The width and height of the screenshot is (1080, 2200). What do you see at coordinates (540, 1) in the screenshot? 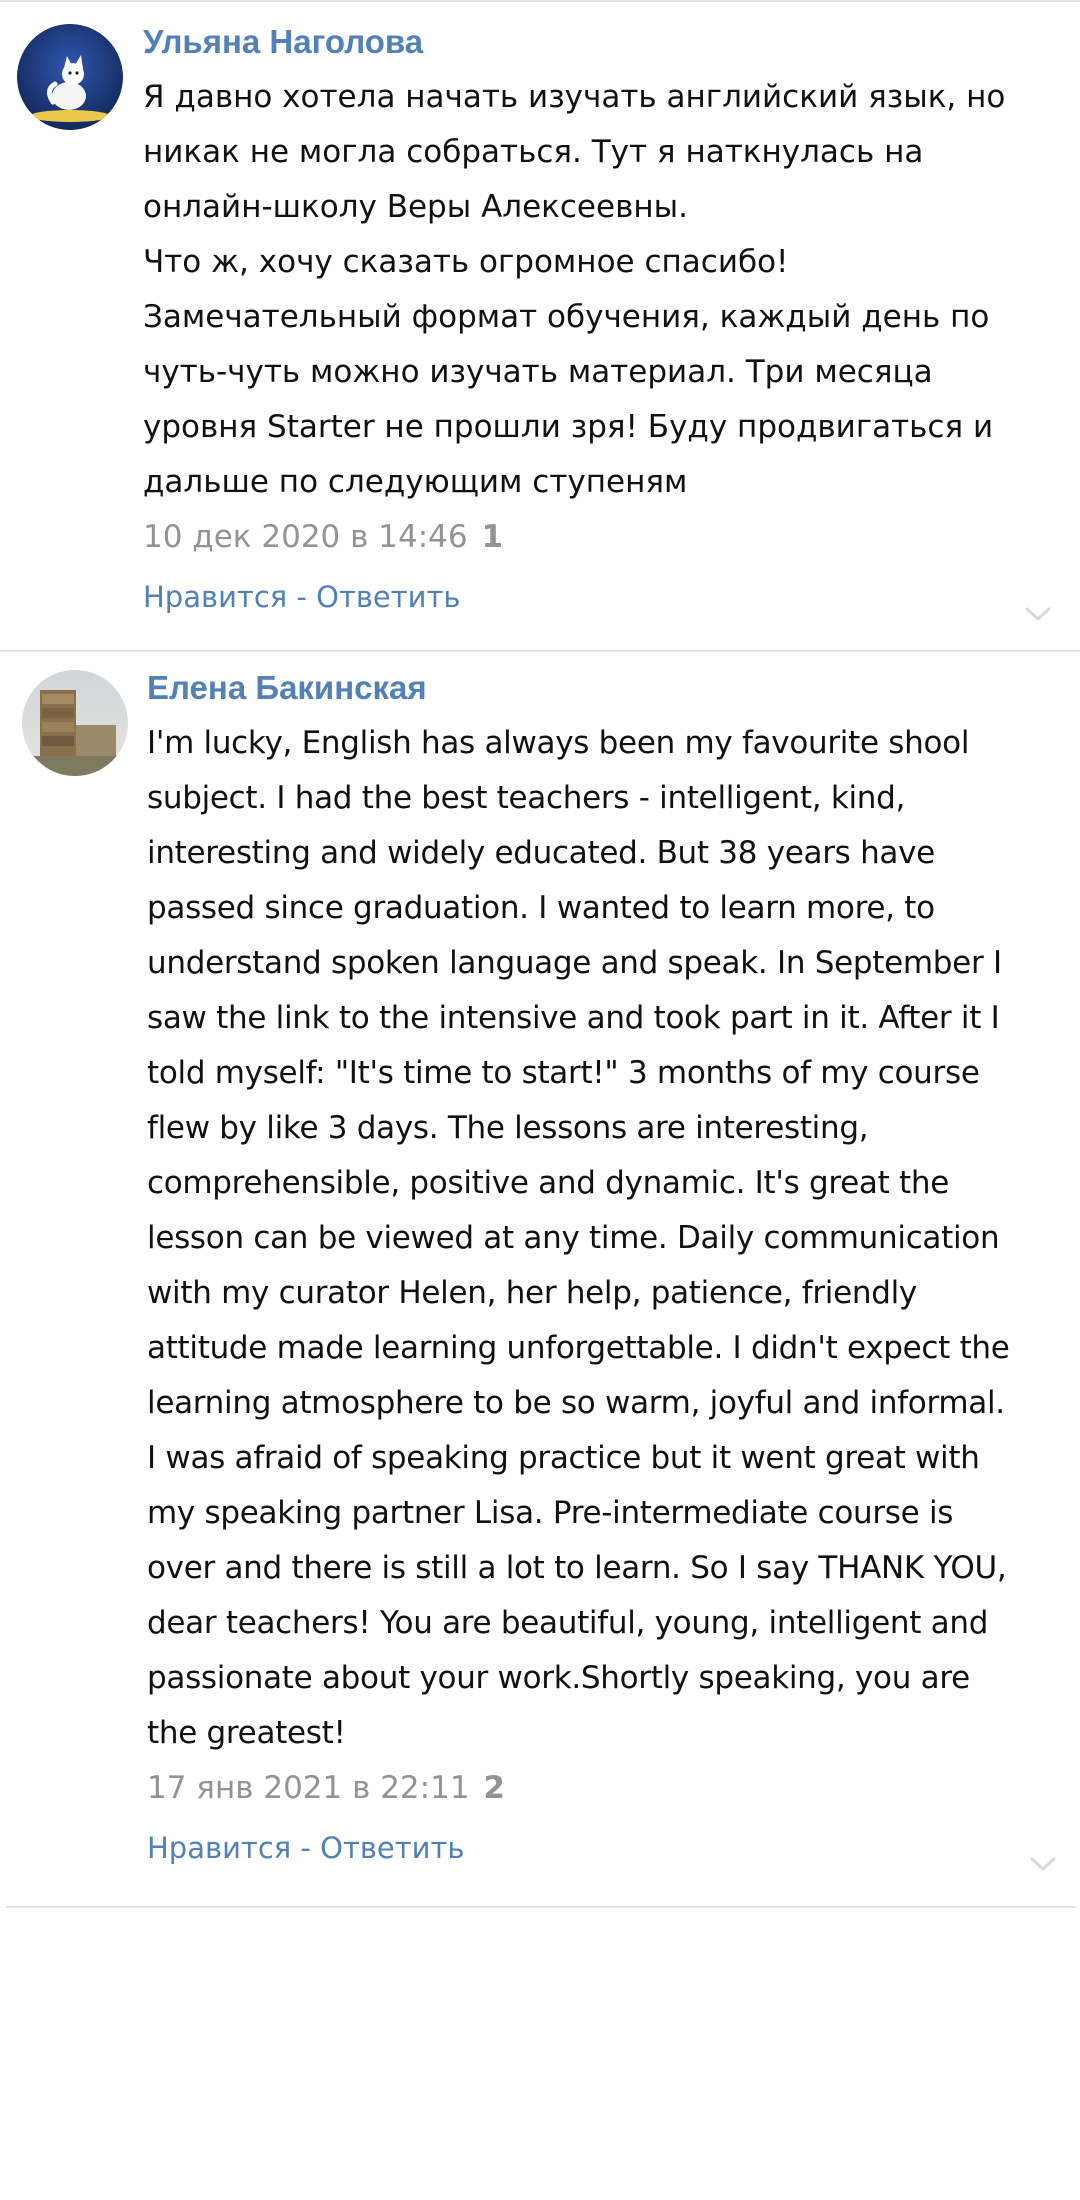
I see `top-divider` at bounding box center [540, 1].